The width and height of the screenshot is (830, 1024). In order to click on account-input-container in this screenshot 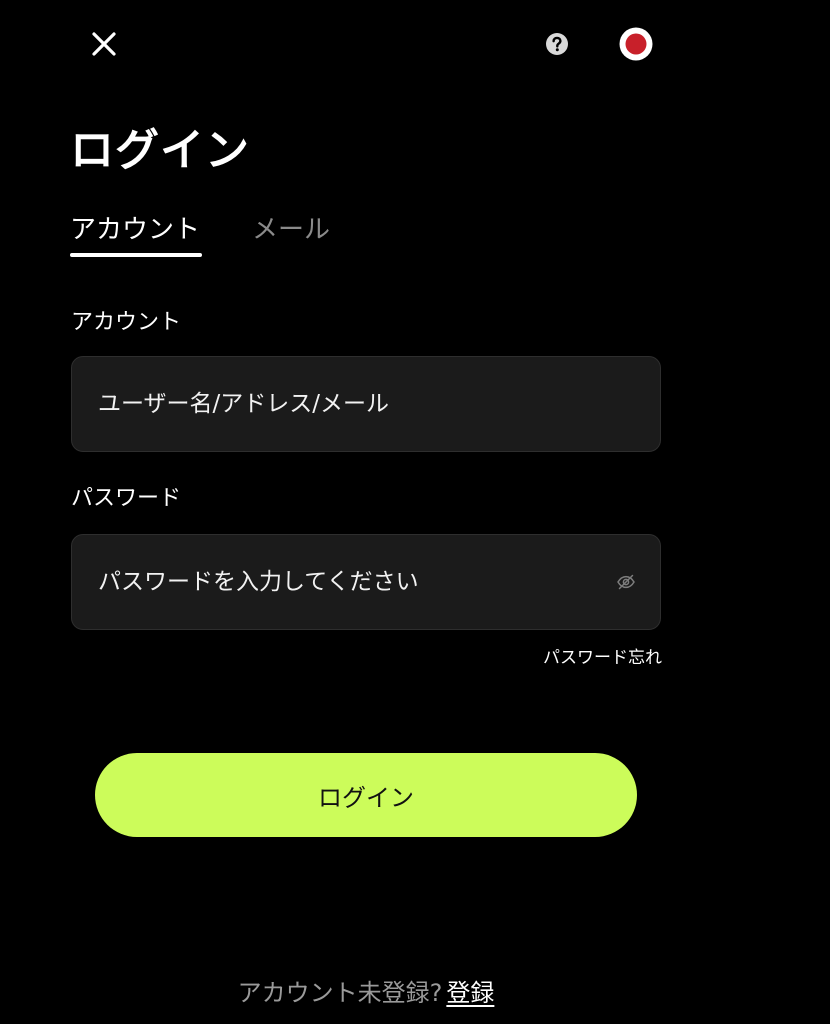, I will do `click(366, 404)`.